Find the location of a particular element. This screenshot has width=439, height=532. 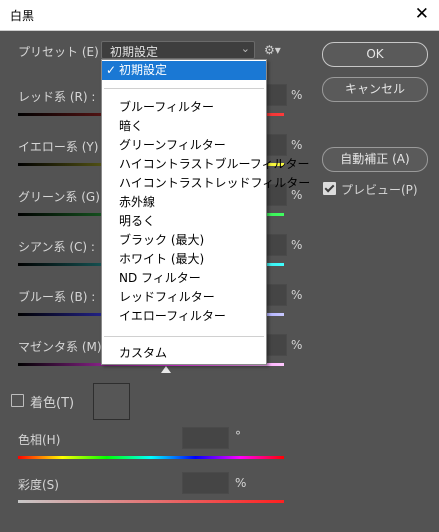

menu-item-label: ND フィルター is located at coordinates (160, 278).